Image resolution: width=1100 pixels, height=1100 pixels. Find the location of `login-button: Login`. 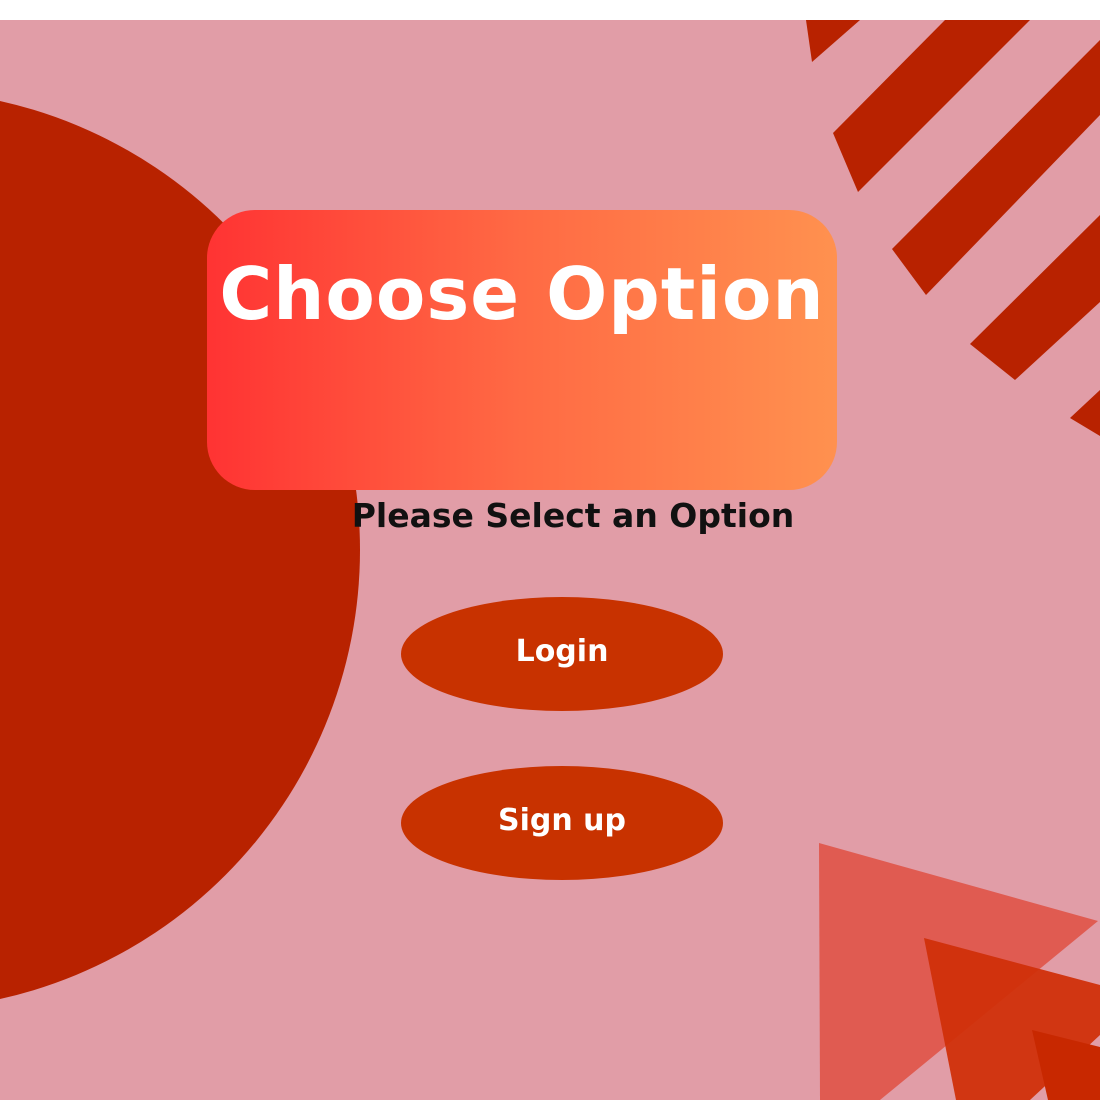

login-button: Login is located at coordinates (562, 654).